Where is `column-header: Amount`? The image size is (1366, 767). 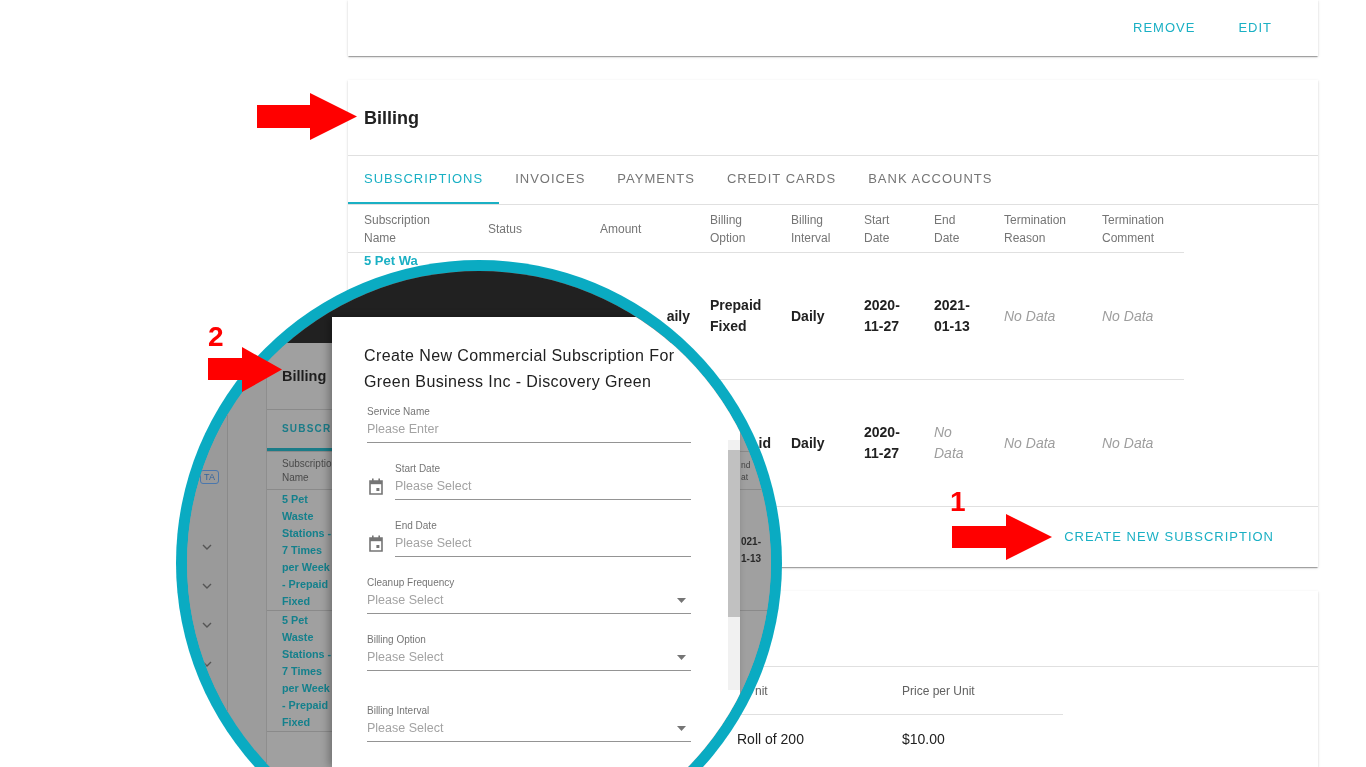 column-header: Amount is located at coordinates (621, 229).